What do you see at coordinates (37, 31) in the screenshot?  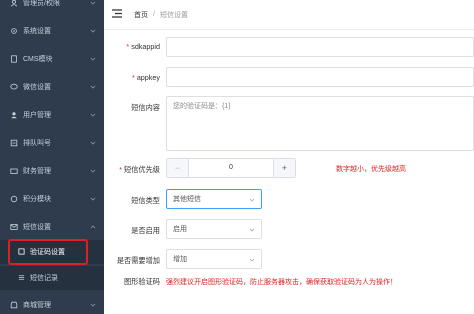 I see `sidebar-item-label: 系统设置` at bounding box center [37, 31].